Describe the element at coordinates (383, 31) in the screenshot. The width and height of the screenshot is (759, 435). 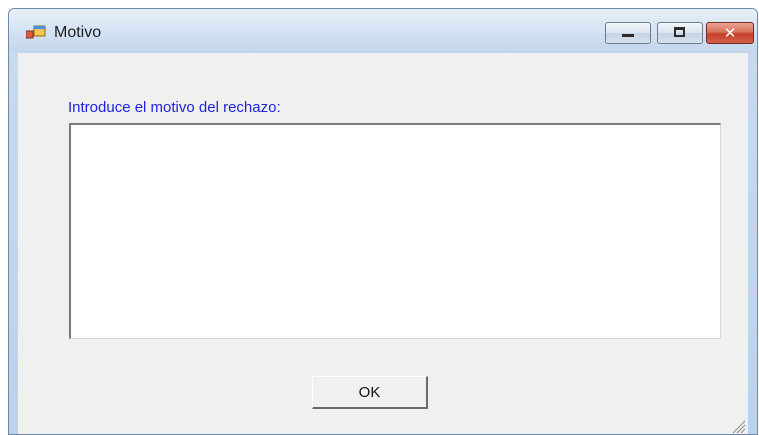
I see `title-bar: Motivo ✕` at that location.